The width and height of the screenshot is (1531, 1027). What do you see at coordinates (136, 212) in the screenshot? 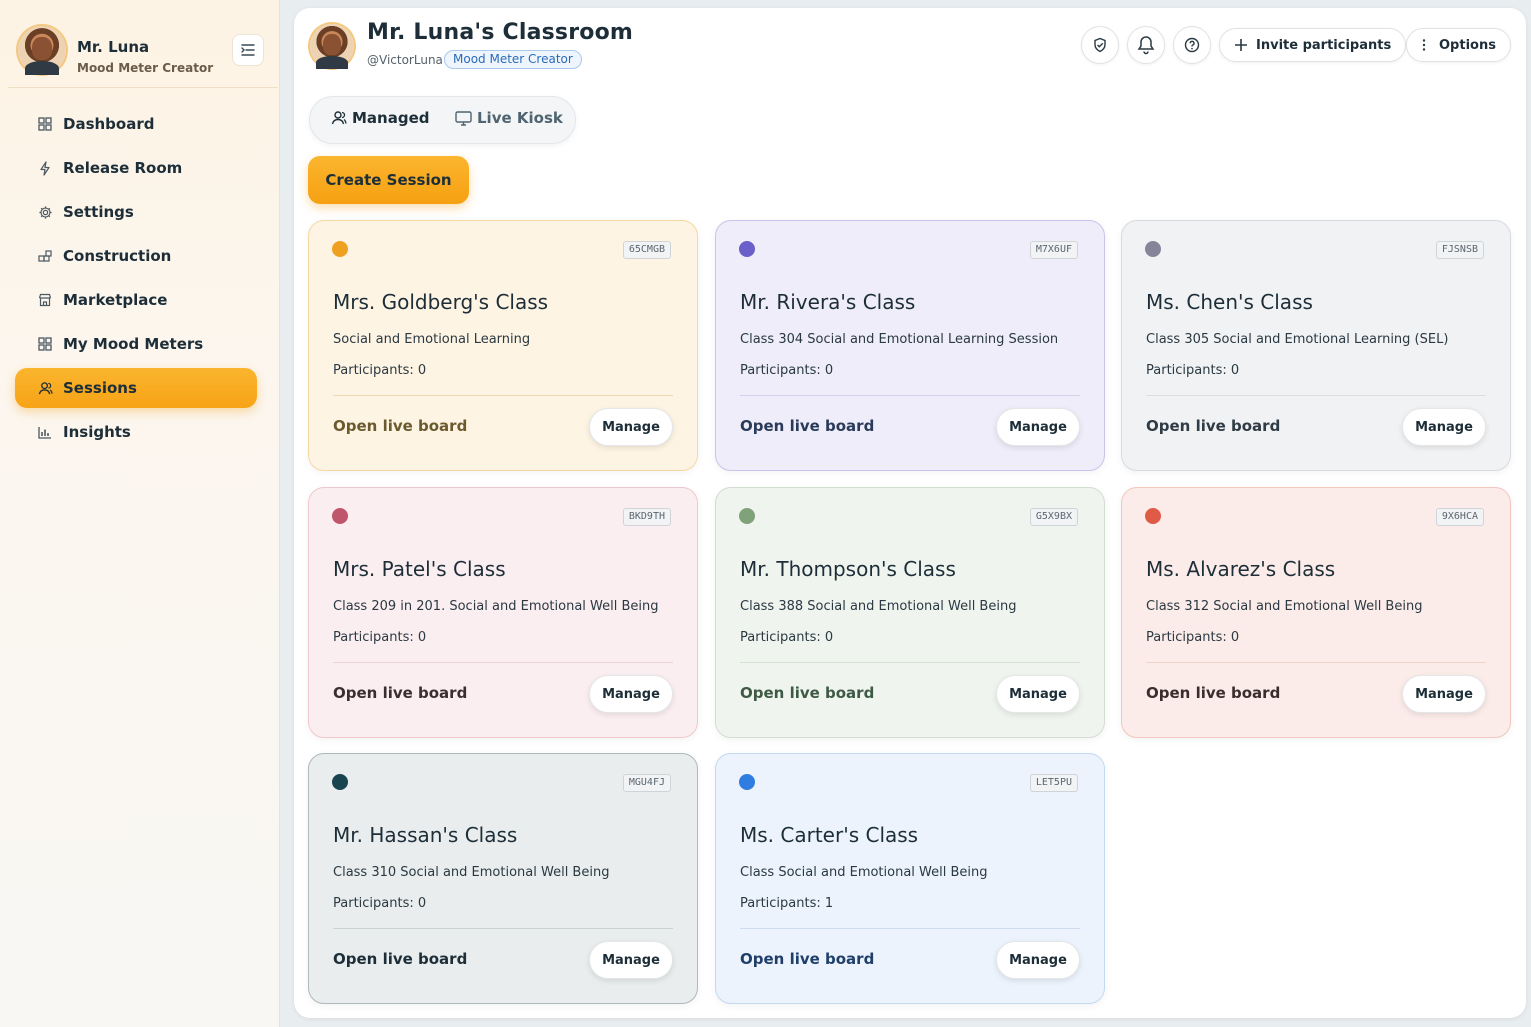
I see `sidebar-item-settings: Settings` at bounding box center [136, 212].